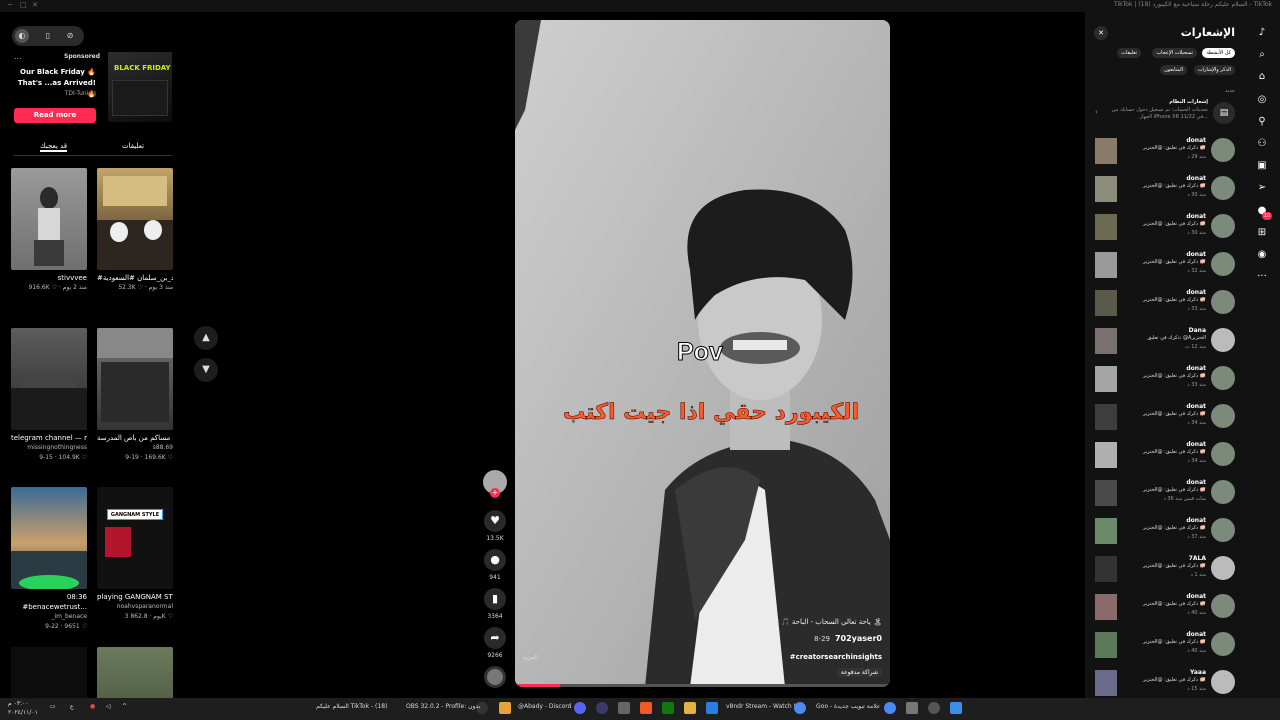 The height and width of the screenshot is (720, 1280). What do you see at coordinates (858, 638) in the screenshot?
I see `video-author: 702yaser0` at bounding box center [858, 638].